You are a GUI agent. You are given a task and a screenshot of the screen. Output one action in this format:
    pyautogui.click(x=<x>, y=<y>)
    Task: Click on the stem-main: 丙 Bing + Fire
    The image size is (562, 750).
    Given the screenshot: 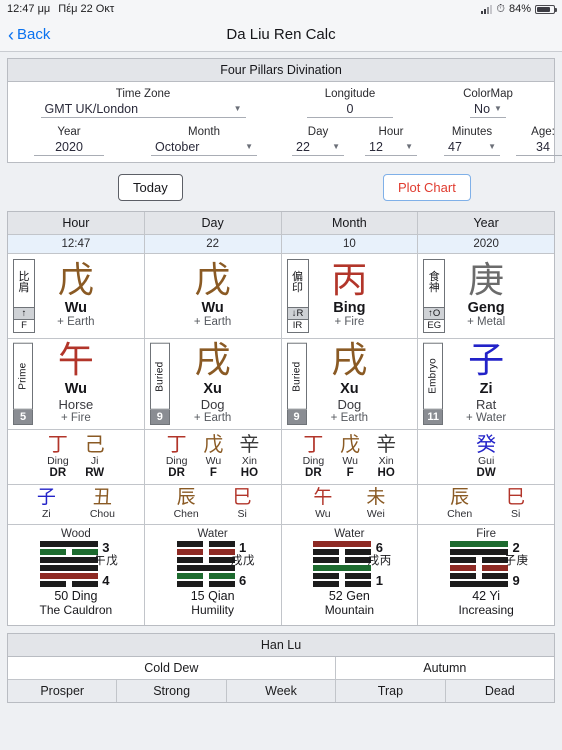 What is the action you would take?
    pyautogui.click(x=349, y=295)
    